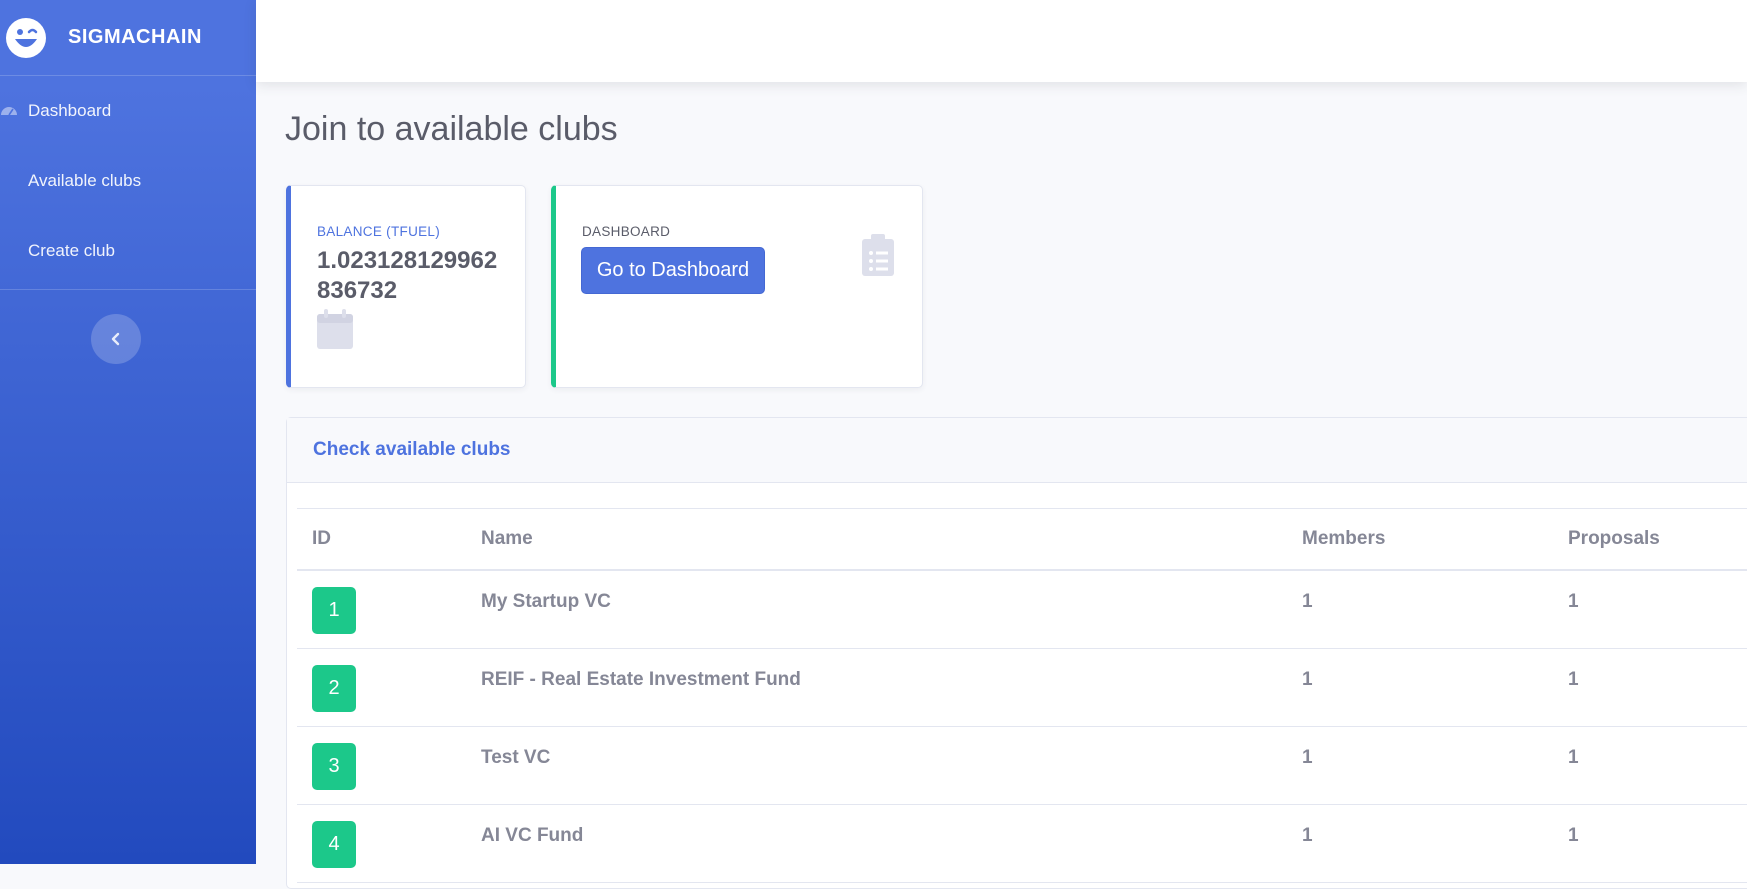 Image resolution: width=1747 pixels, height=889 pixels. I want to click on sidebar-item-dashboard: Dashboard, so click(128, 111).